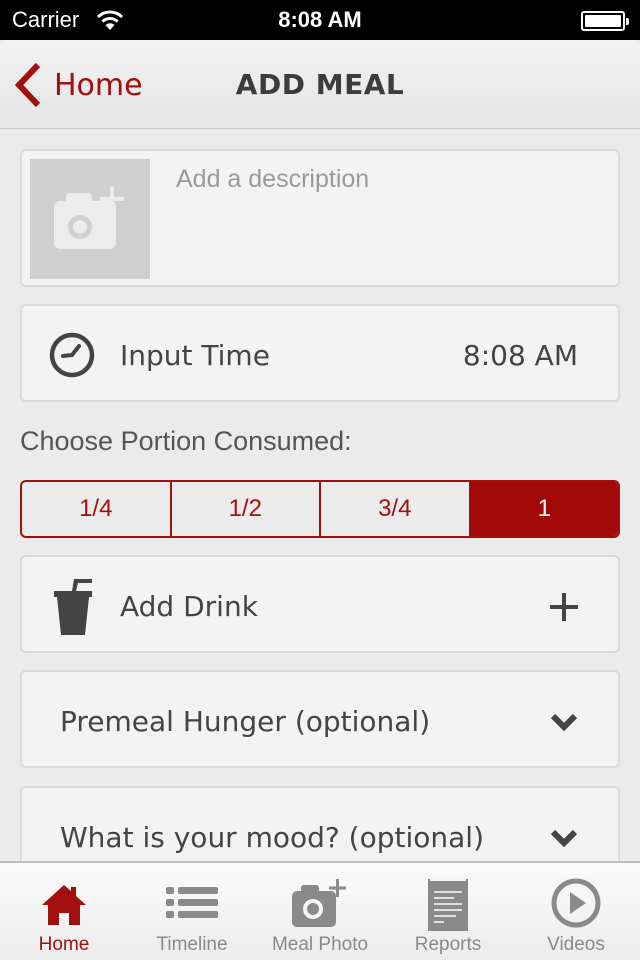  Describe the element at coordinates (320, 944) in the screenshot. I see `tab-meal-photo-label: Meal Photo` at that location.